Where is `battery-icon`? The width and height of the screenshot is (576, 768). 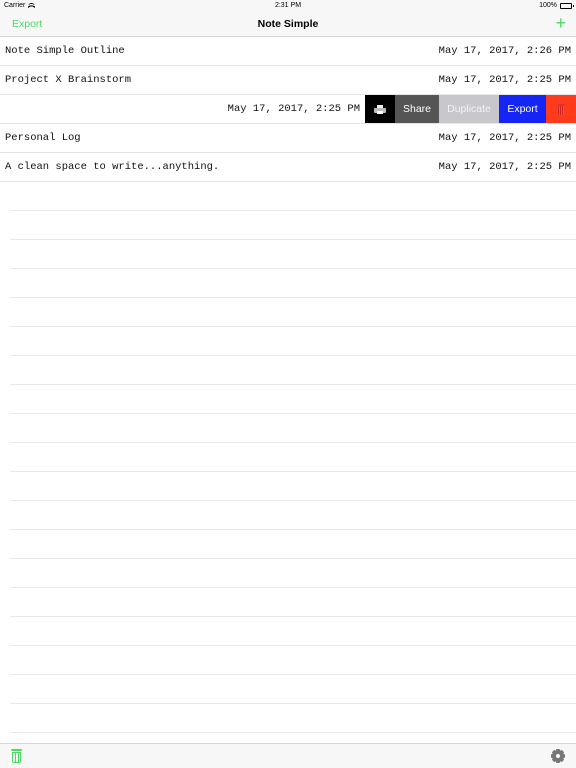 battery-icon is located at coordinates (567, 5).